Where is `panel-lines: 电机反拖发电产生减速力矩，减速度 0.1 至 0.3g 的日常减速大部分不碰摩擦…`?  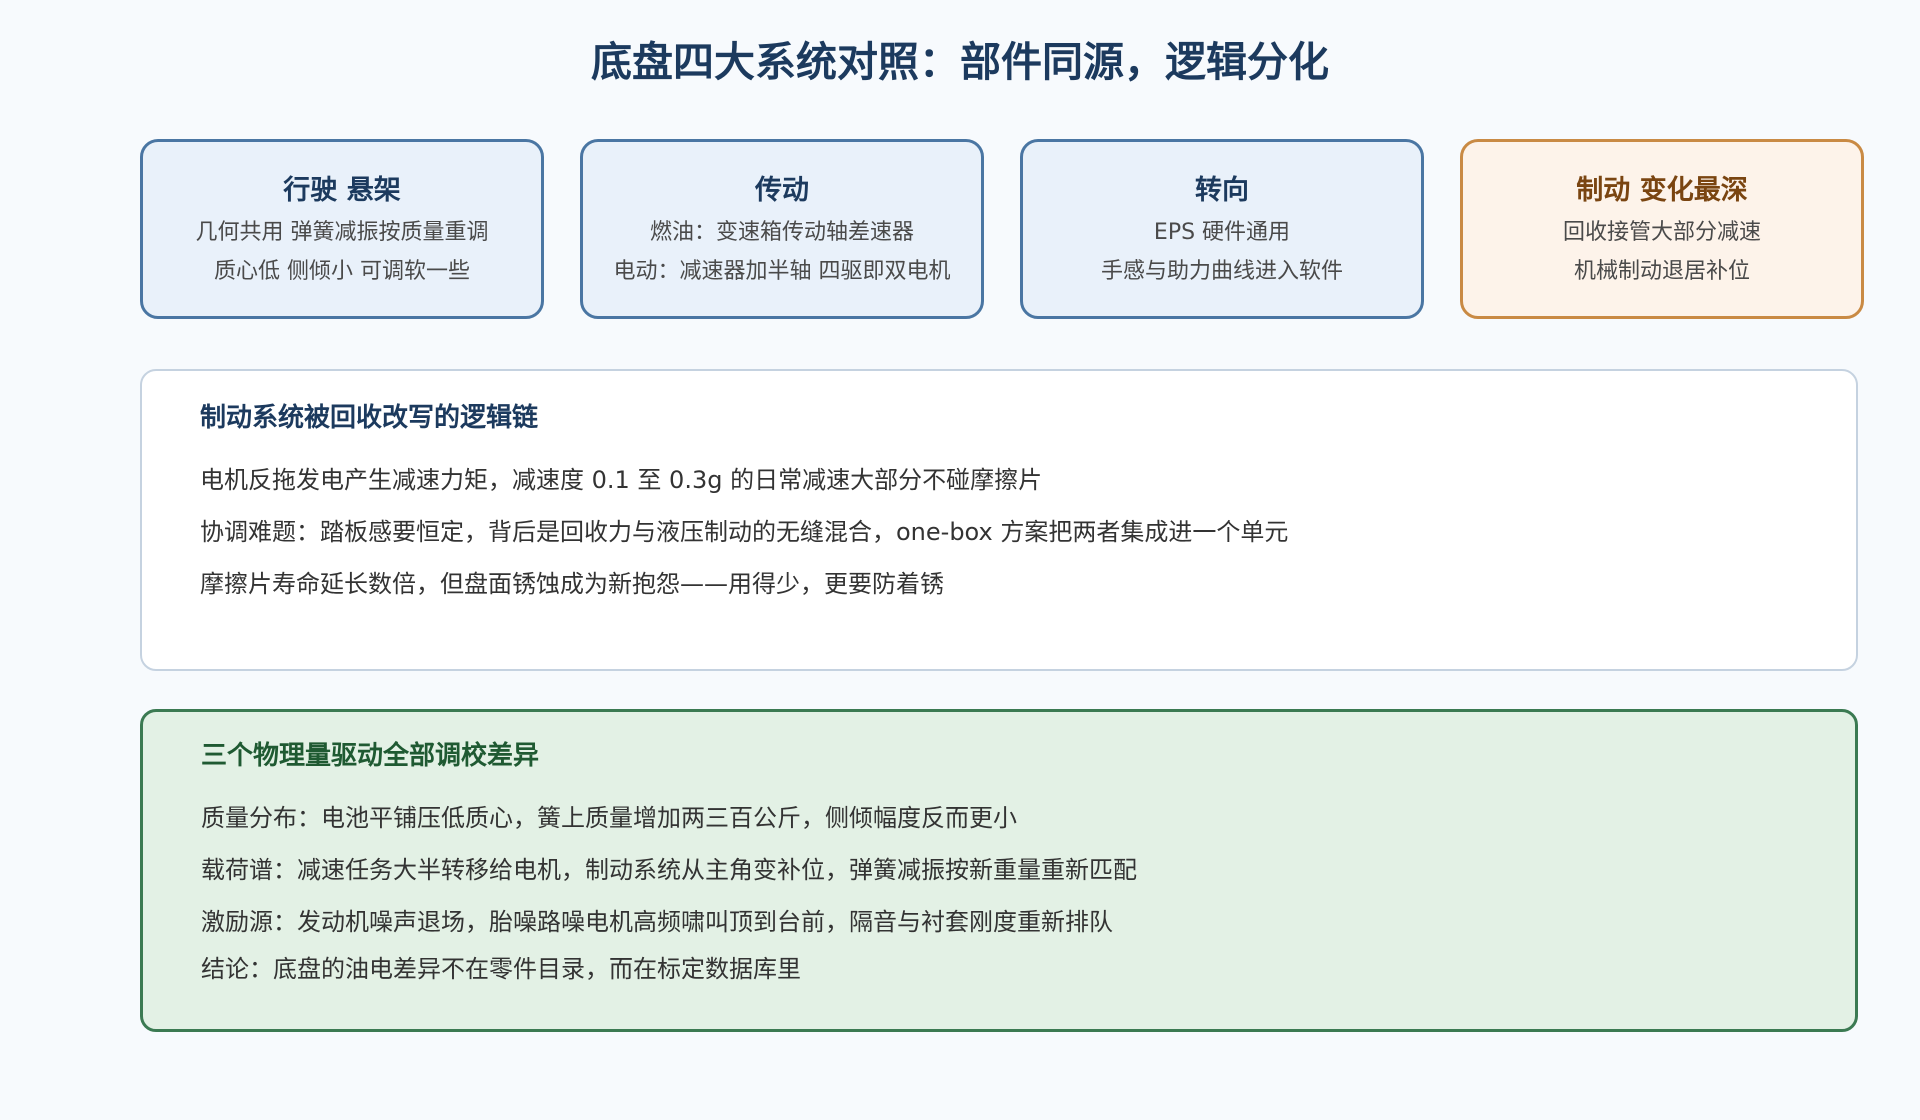
panel-lines: 电机反拖发电产生减速力矩，减速度 0.1 至 0.3g 的日常减速大部分不碰摩擦… is located at coordinates (1008, 532).